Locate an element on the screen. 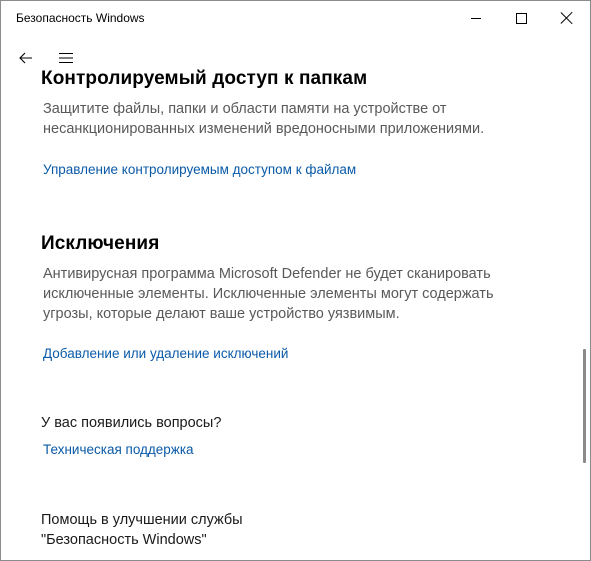 This screenshot has height=561, width=591. maximize-button is located at coordinates (521, 18).